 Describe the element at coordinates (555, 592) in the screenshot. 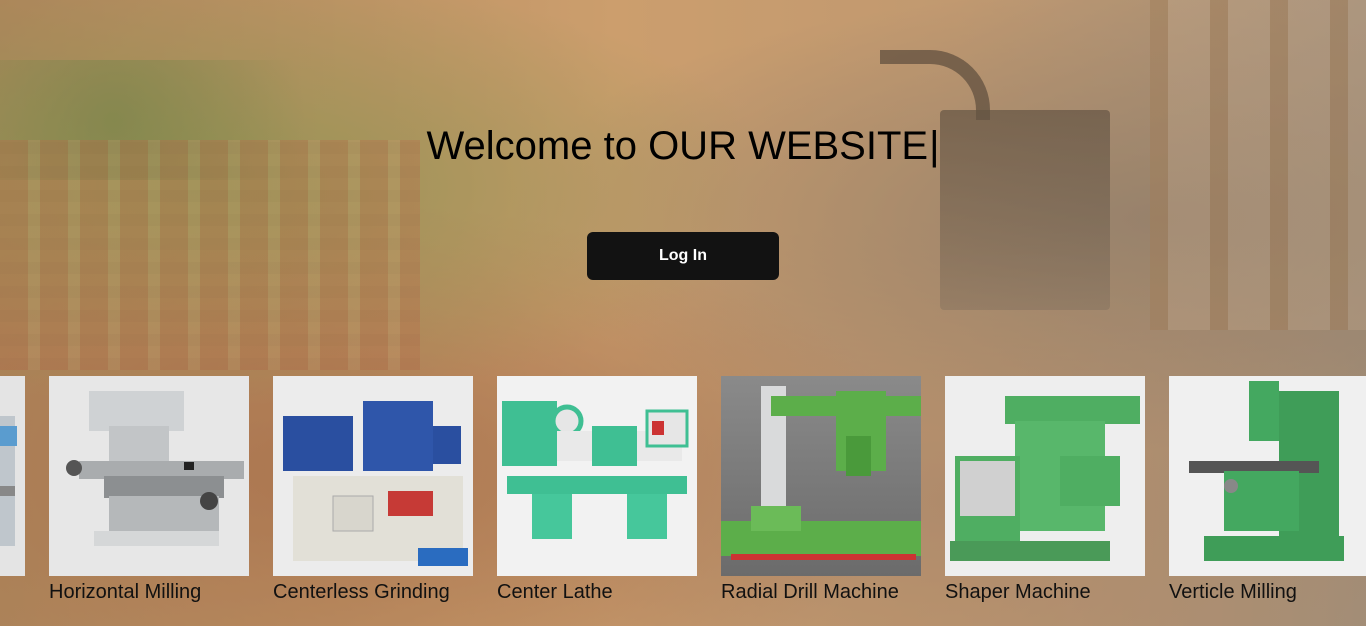

I see `machine-label: Center Lathe` at that location.